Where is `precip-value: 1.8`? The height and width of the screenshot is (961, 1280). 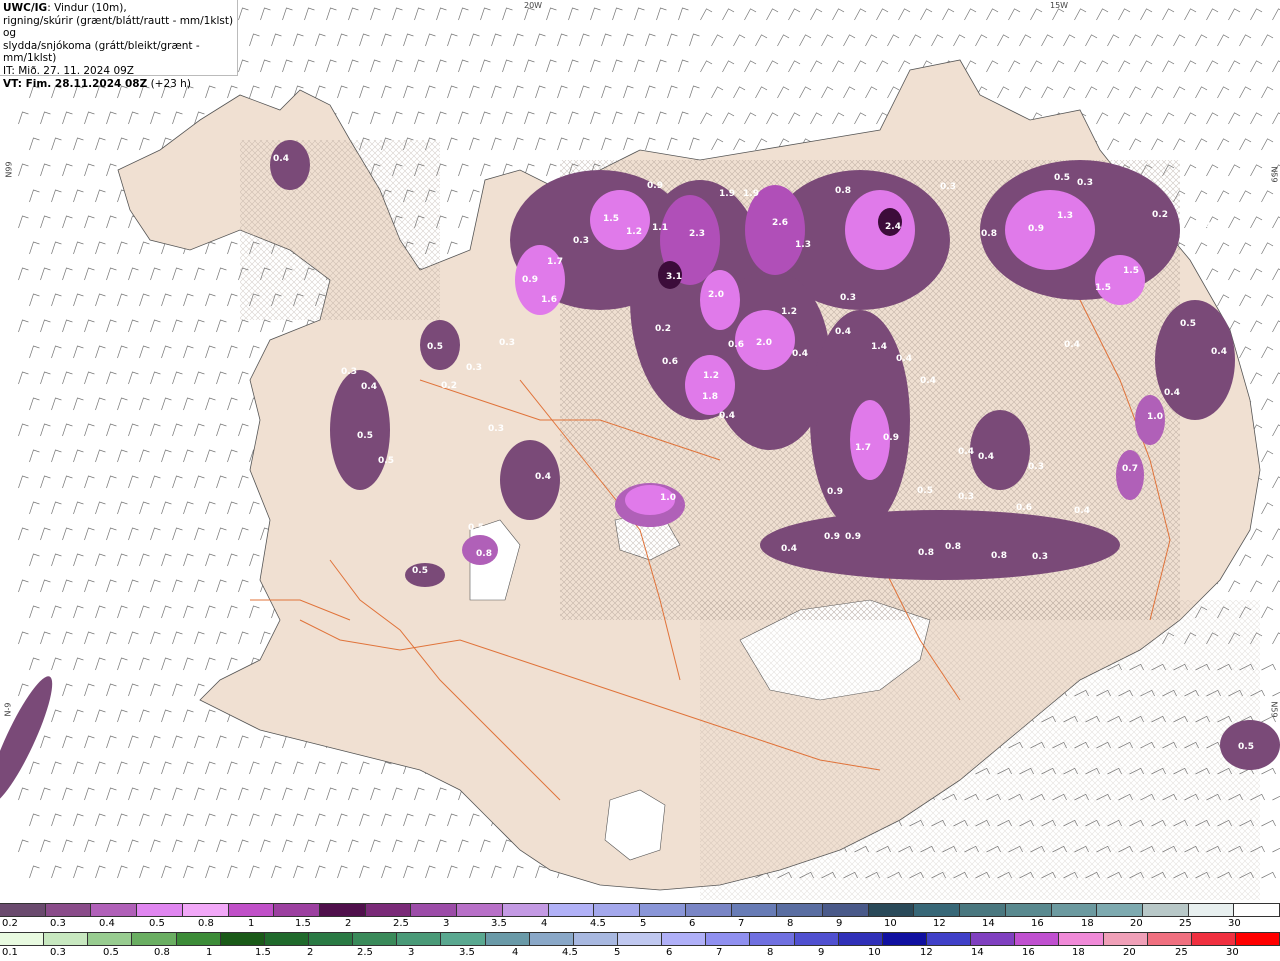
precip-value: 1.8 is located at coordinates (710, 397).